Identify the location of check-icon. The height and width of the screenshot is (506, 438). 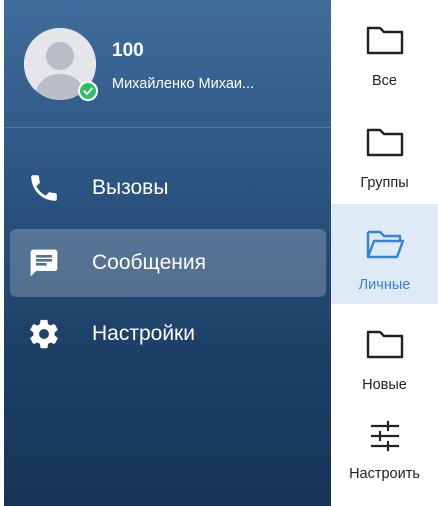
(88, 91).